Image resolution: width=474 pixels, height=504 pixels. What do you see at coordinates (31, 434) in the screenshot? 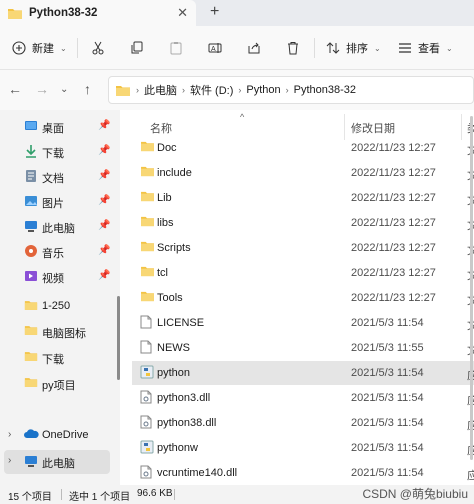
I see `cloud-icon` at bounding box center [31, 434].